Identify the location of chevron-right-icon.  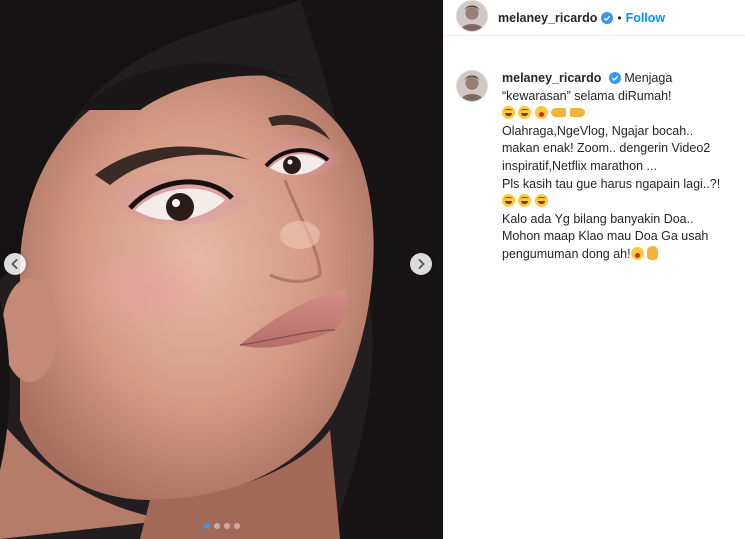
(421, 264).